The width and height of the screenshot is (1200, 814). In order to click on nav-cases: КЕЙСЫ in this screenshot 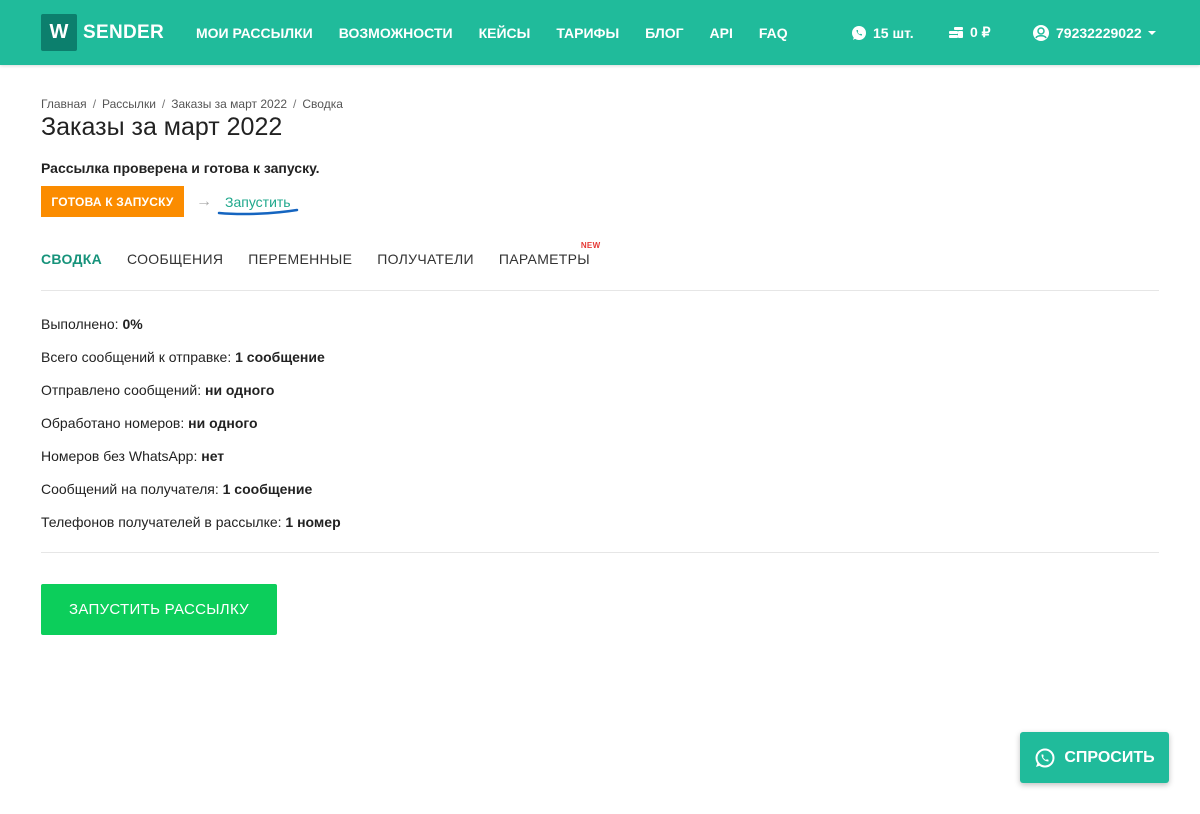, I will do `click(505, 33)`.